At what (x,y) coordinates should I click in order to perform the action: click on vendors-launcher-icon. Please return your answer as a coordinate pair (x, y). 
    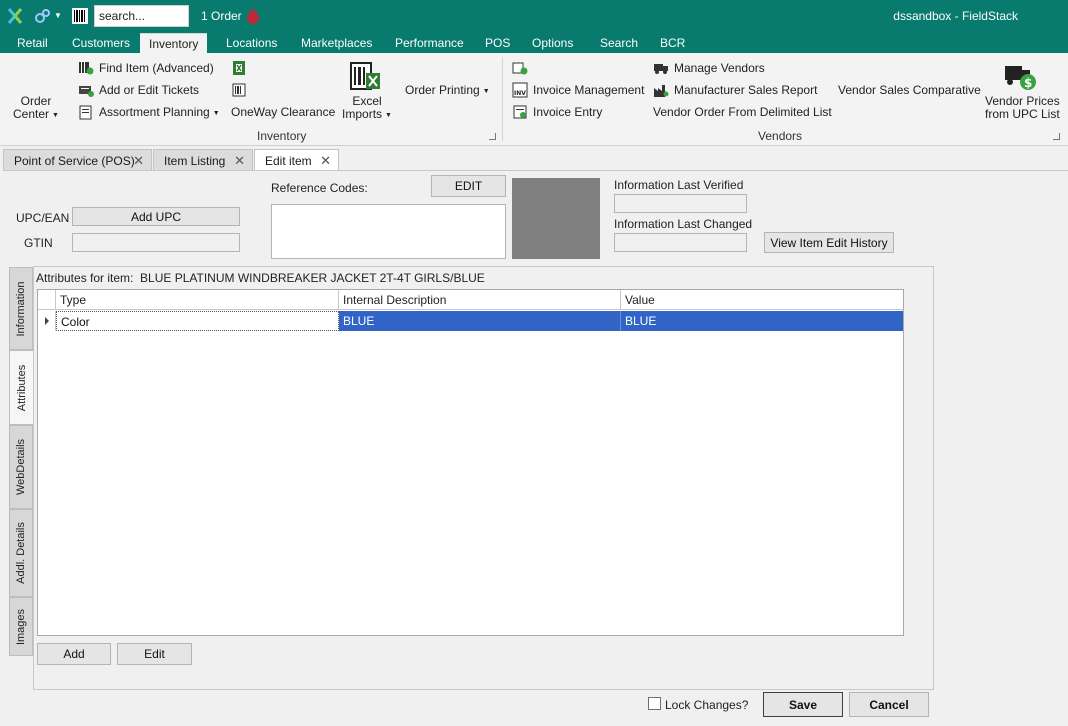
    Looking at the image, I should click on (1056, 136).